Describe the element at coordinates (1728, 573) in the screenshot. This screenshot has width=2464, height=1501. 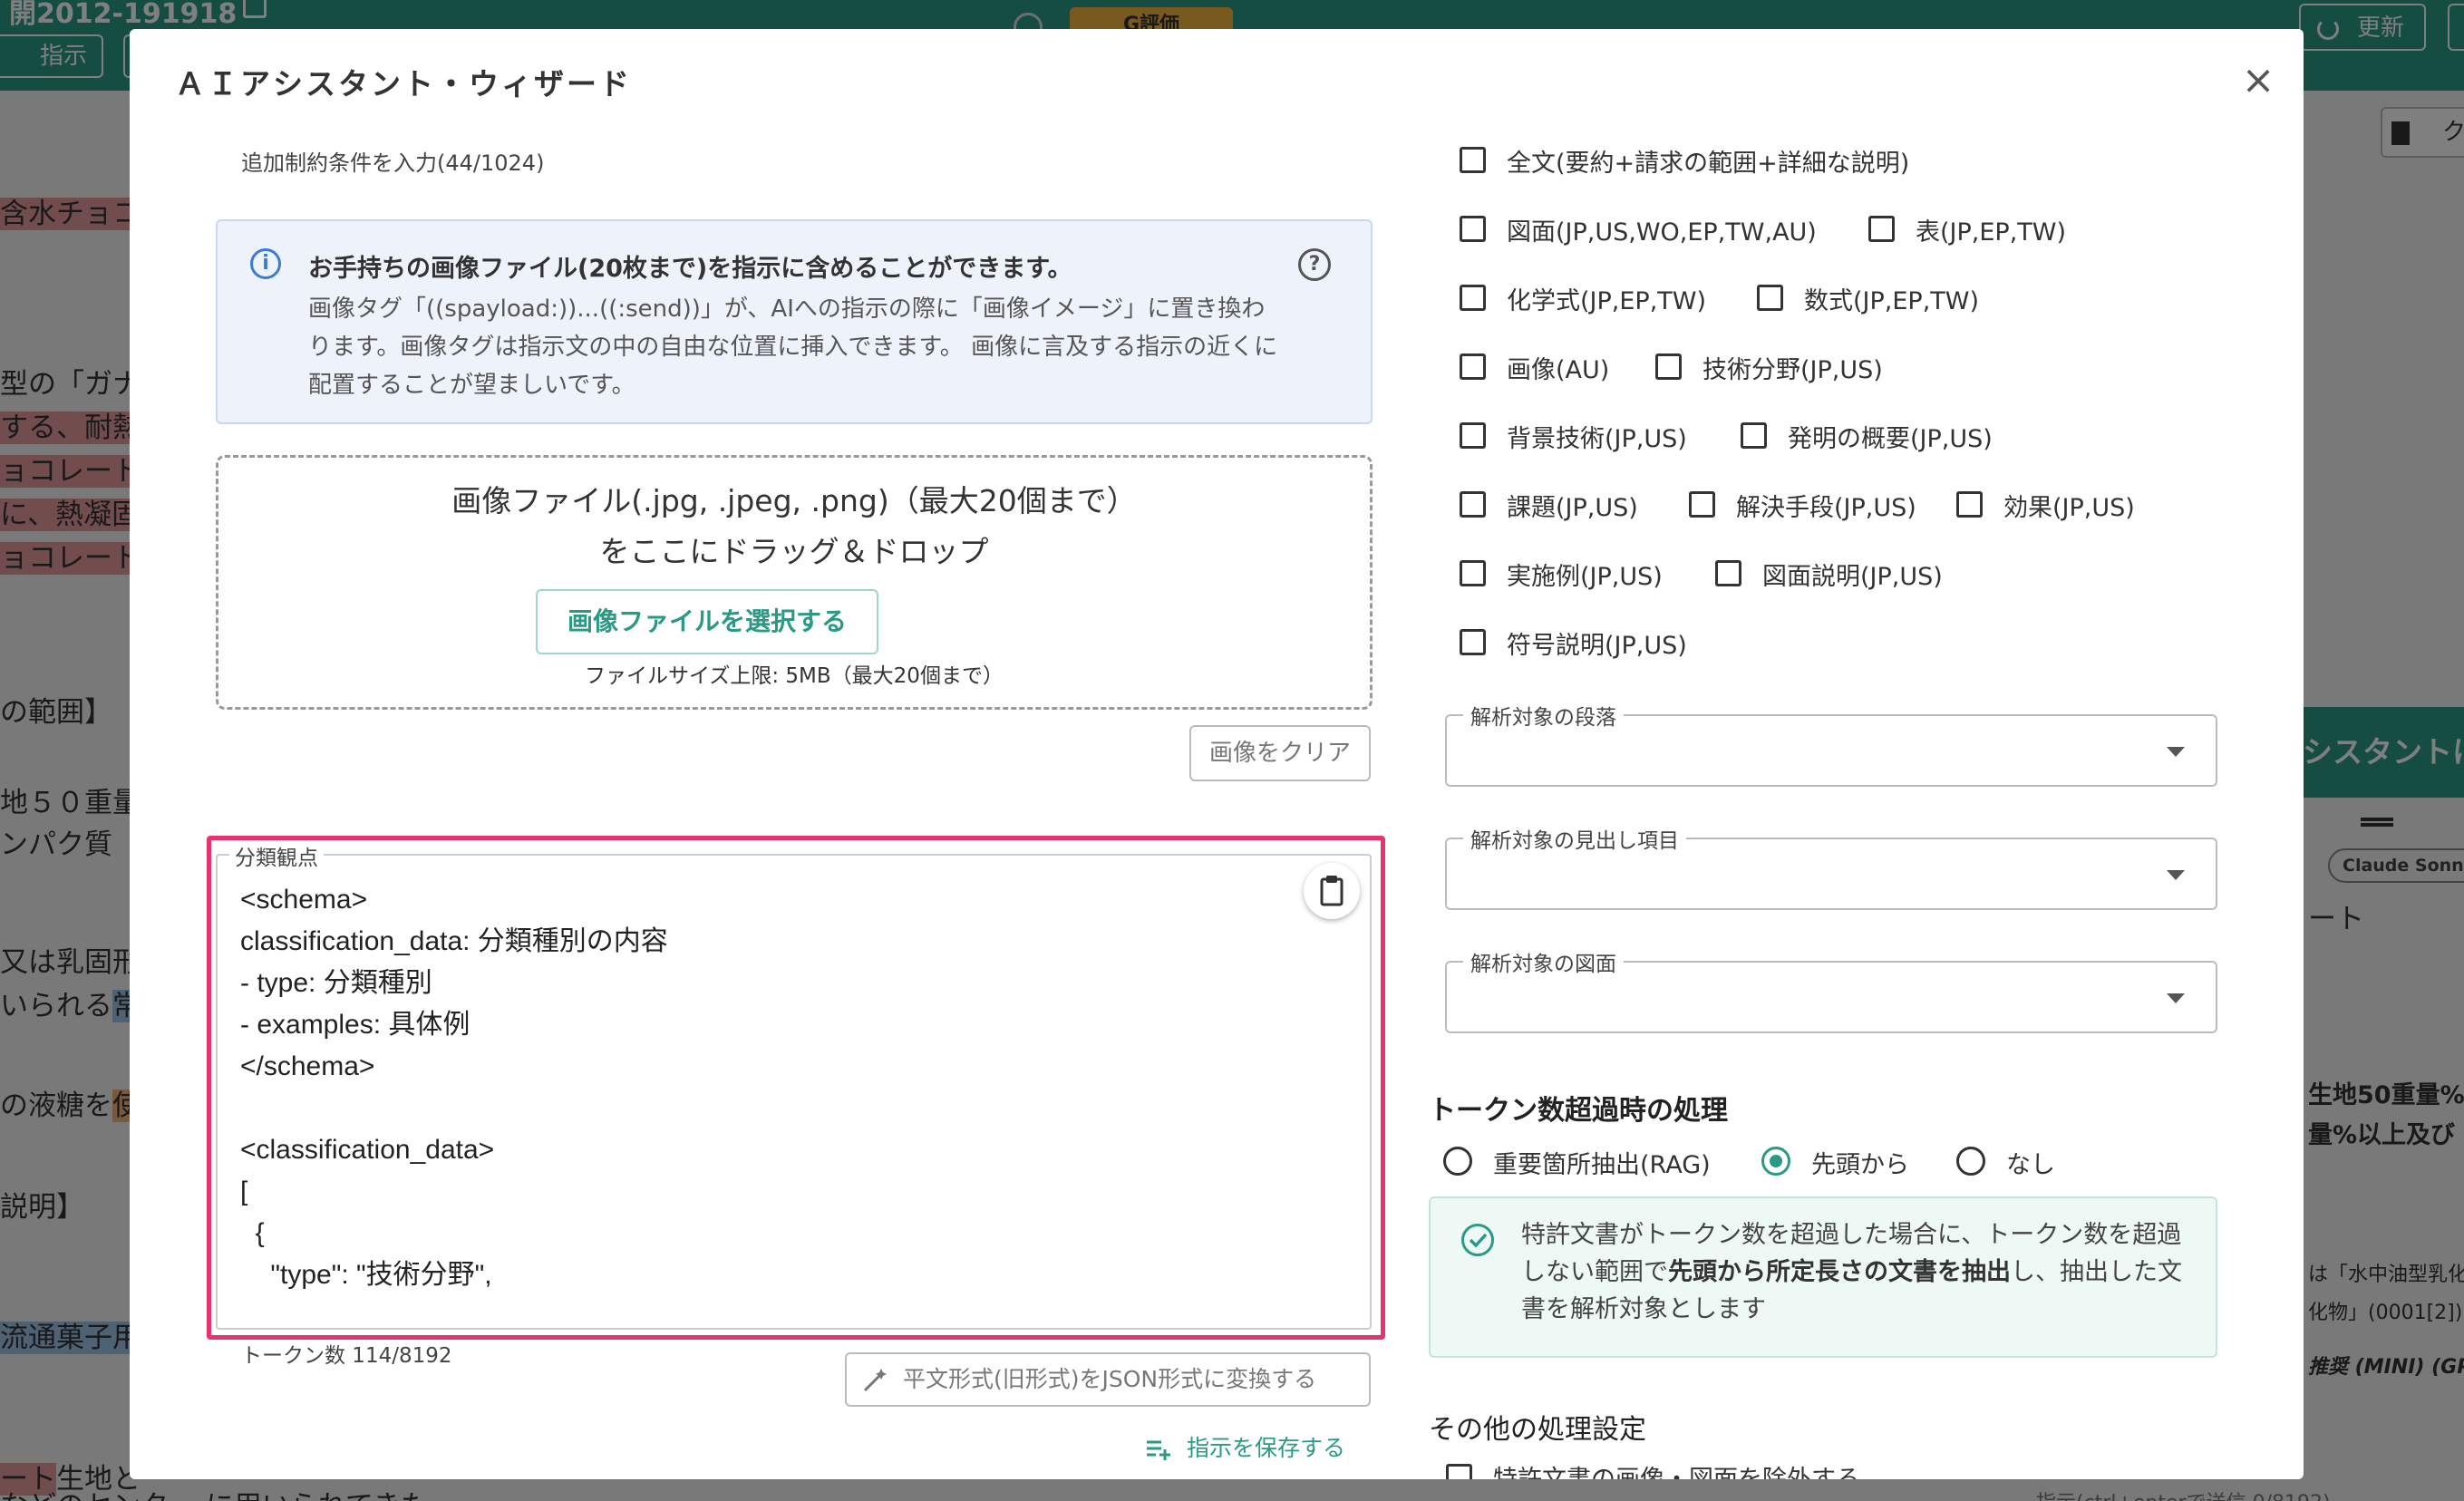
I see `checkbox-figure-desc` at that location.